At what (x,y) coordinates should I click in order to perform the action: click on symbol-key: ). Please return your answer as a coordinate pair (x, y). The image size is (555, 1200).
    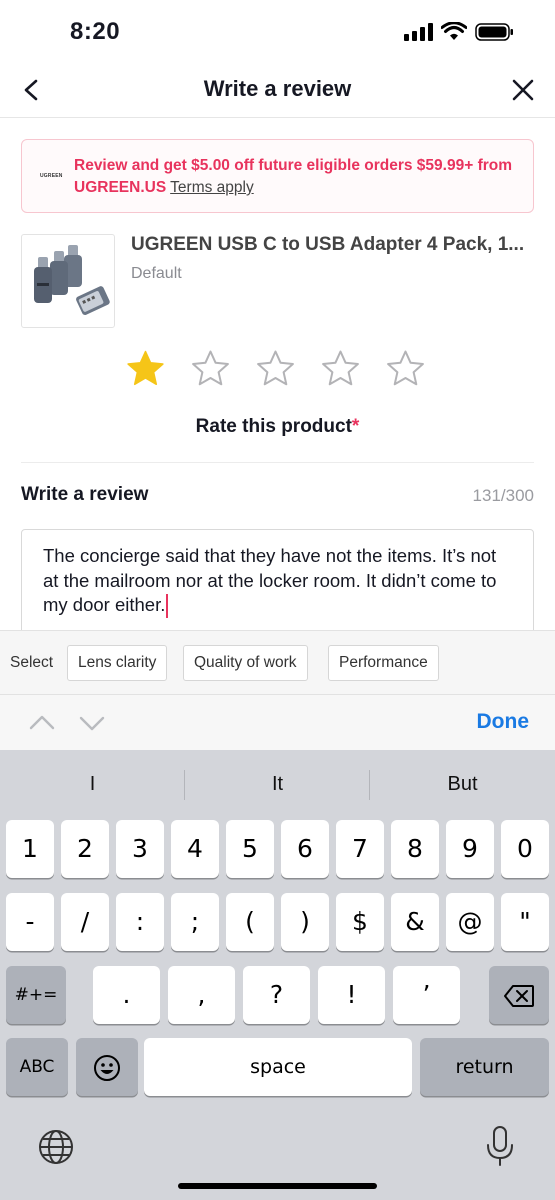
    Looking at the image, I should click on (305, 922).